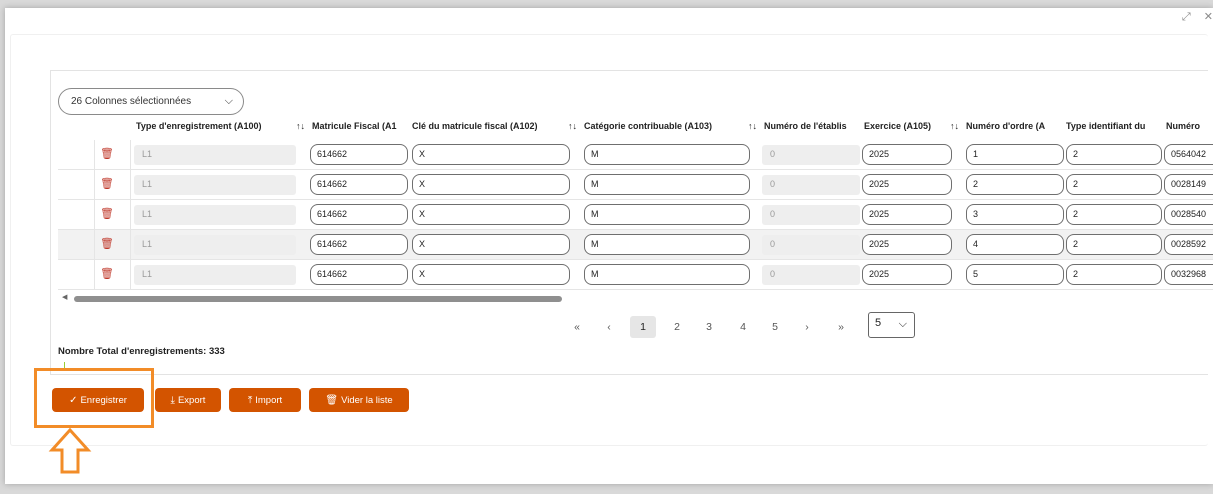 This screenshot has width=1213, height=494. What do you see at coordinates (151, 101) in the screenshot?
I see `column-selector: 26 Colonnes sélectionnées ⌵` at bounding box center [151, 101].